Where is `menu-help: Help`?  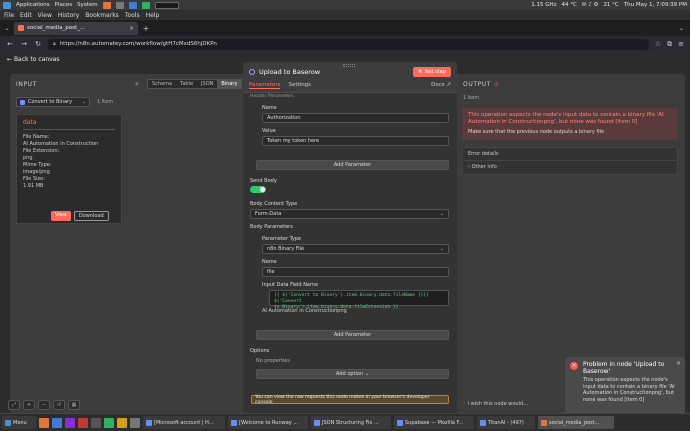
menu-help: Help is located at coordinates (153, 15).